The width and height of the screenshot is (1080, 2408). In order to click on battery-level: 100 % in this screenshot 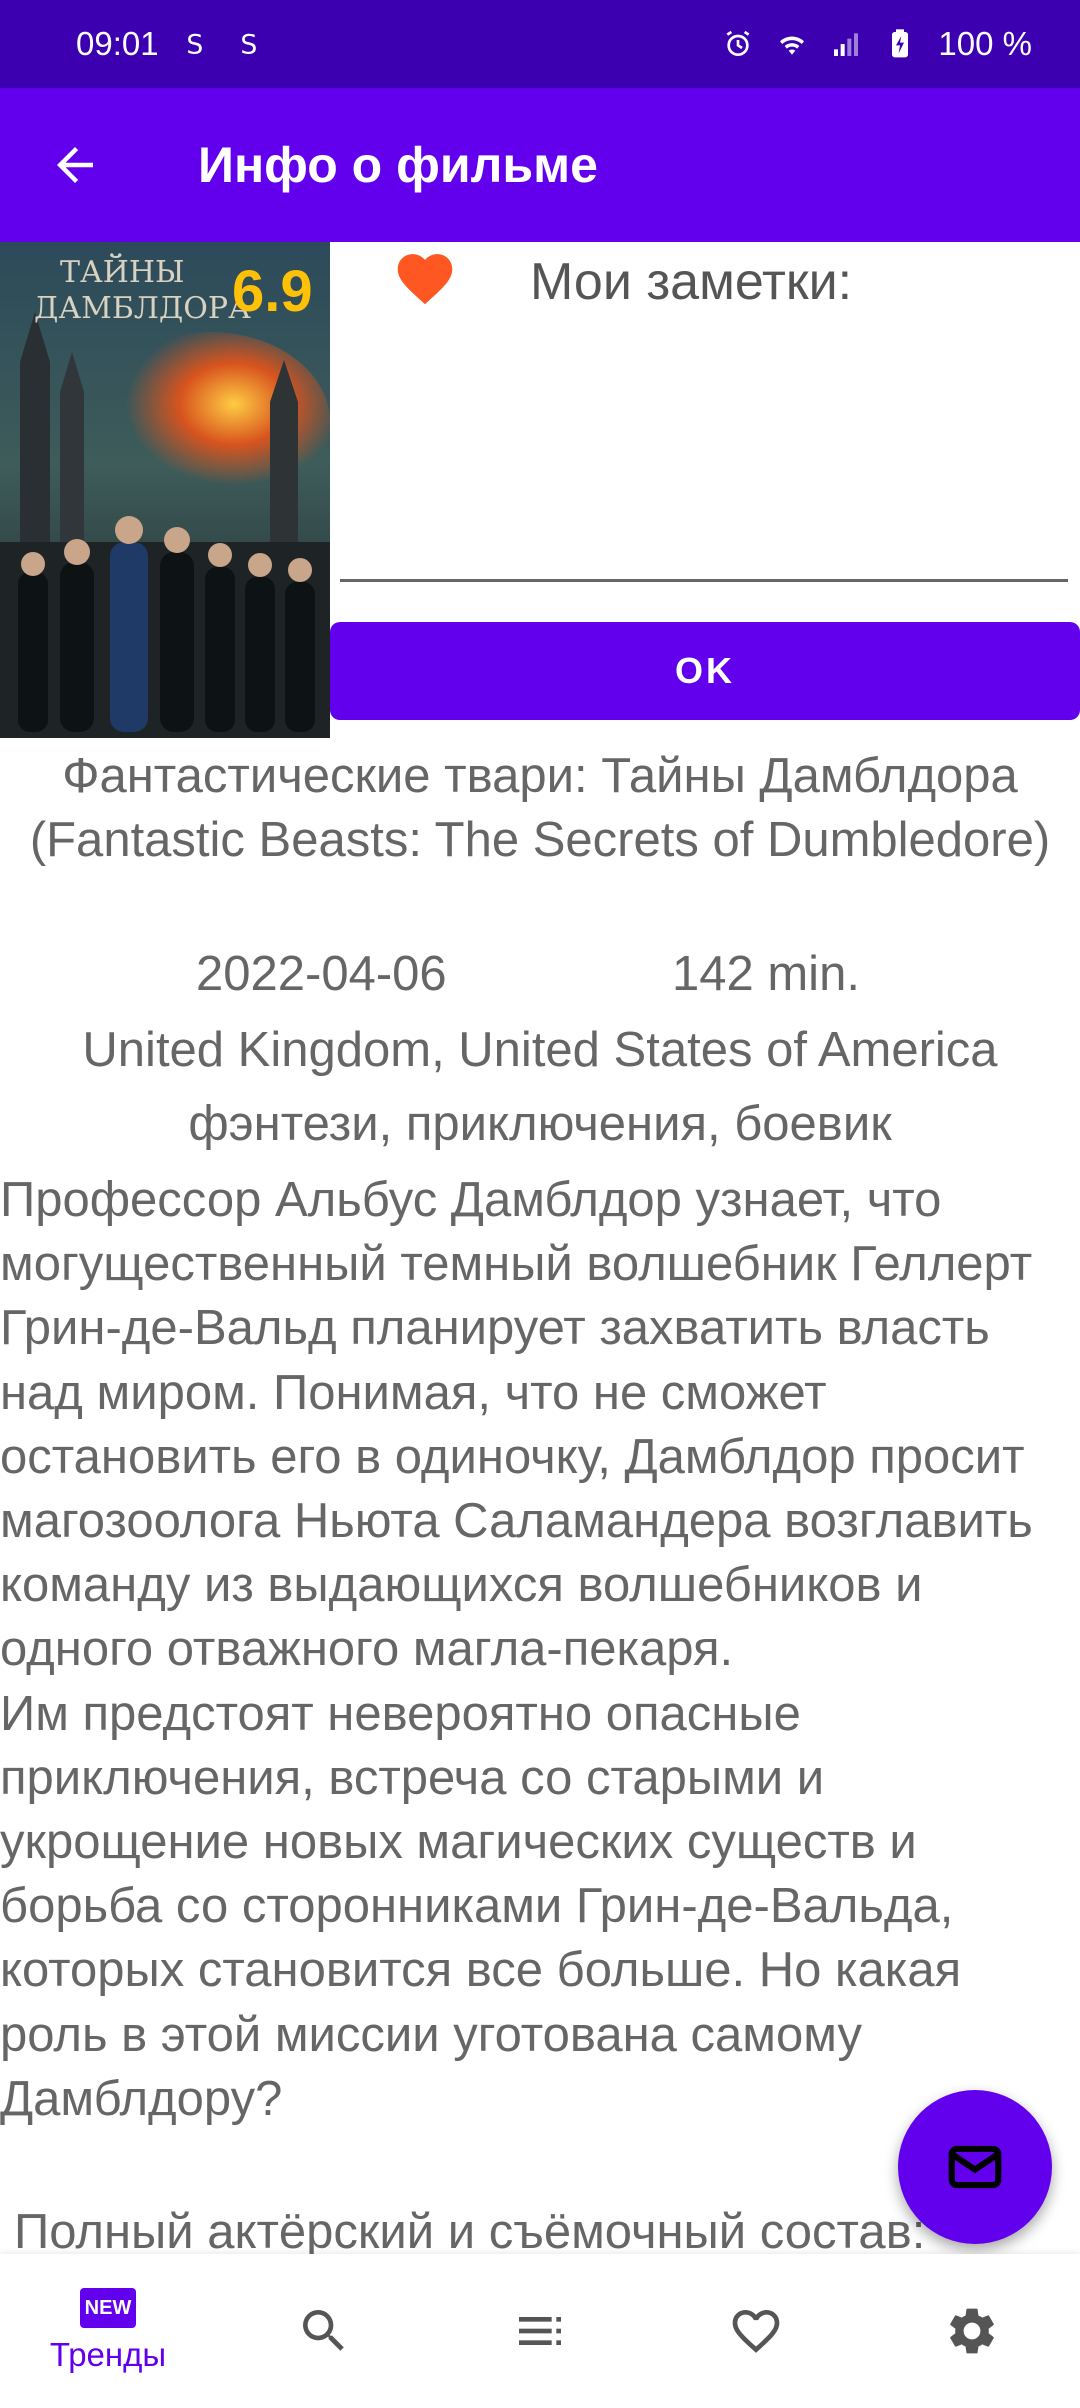, I will do `click(985, 43)`.